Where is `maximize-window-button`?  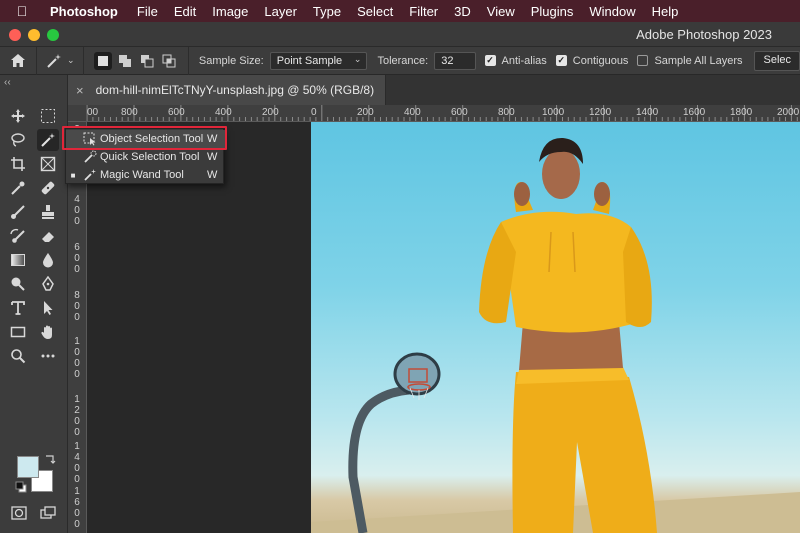
maximize-window-button is located at coordinates (53, 35).